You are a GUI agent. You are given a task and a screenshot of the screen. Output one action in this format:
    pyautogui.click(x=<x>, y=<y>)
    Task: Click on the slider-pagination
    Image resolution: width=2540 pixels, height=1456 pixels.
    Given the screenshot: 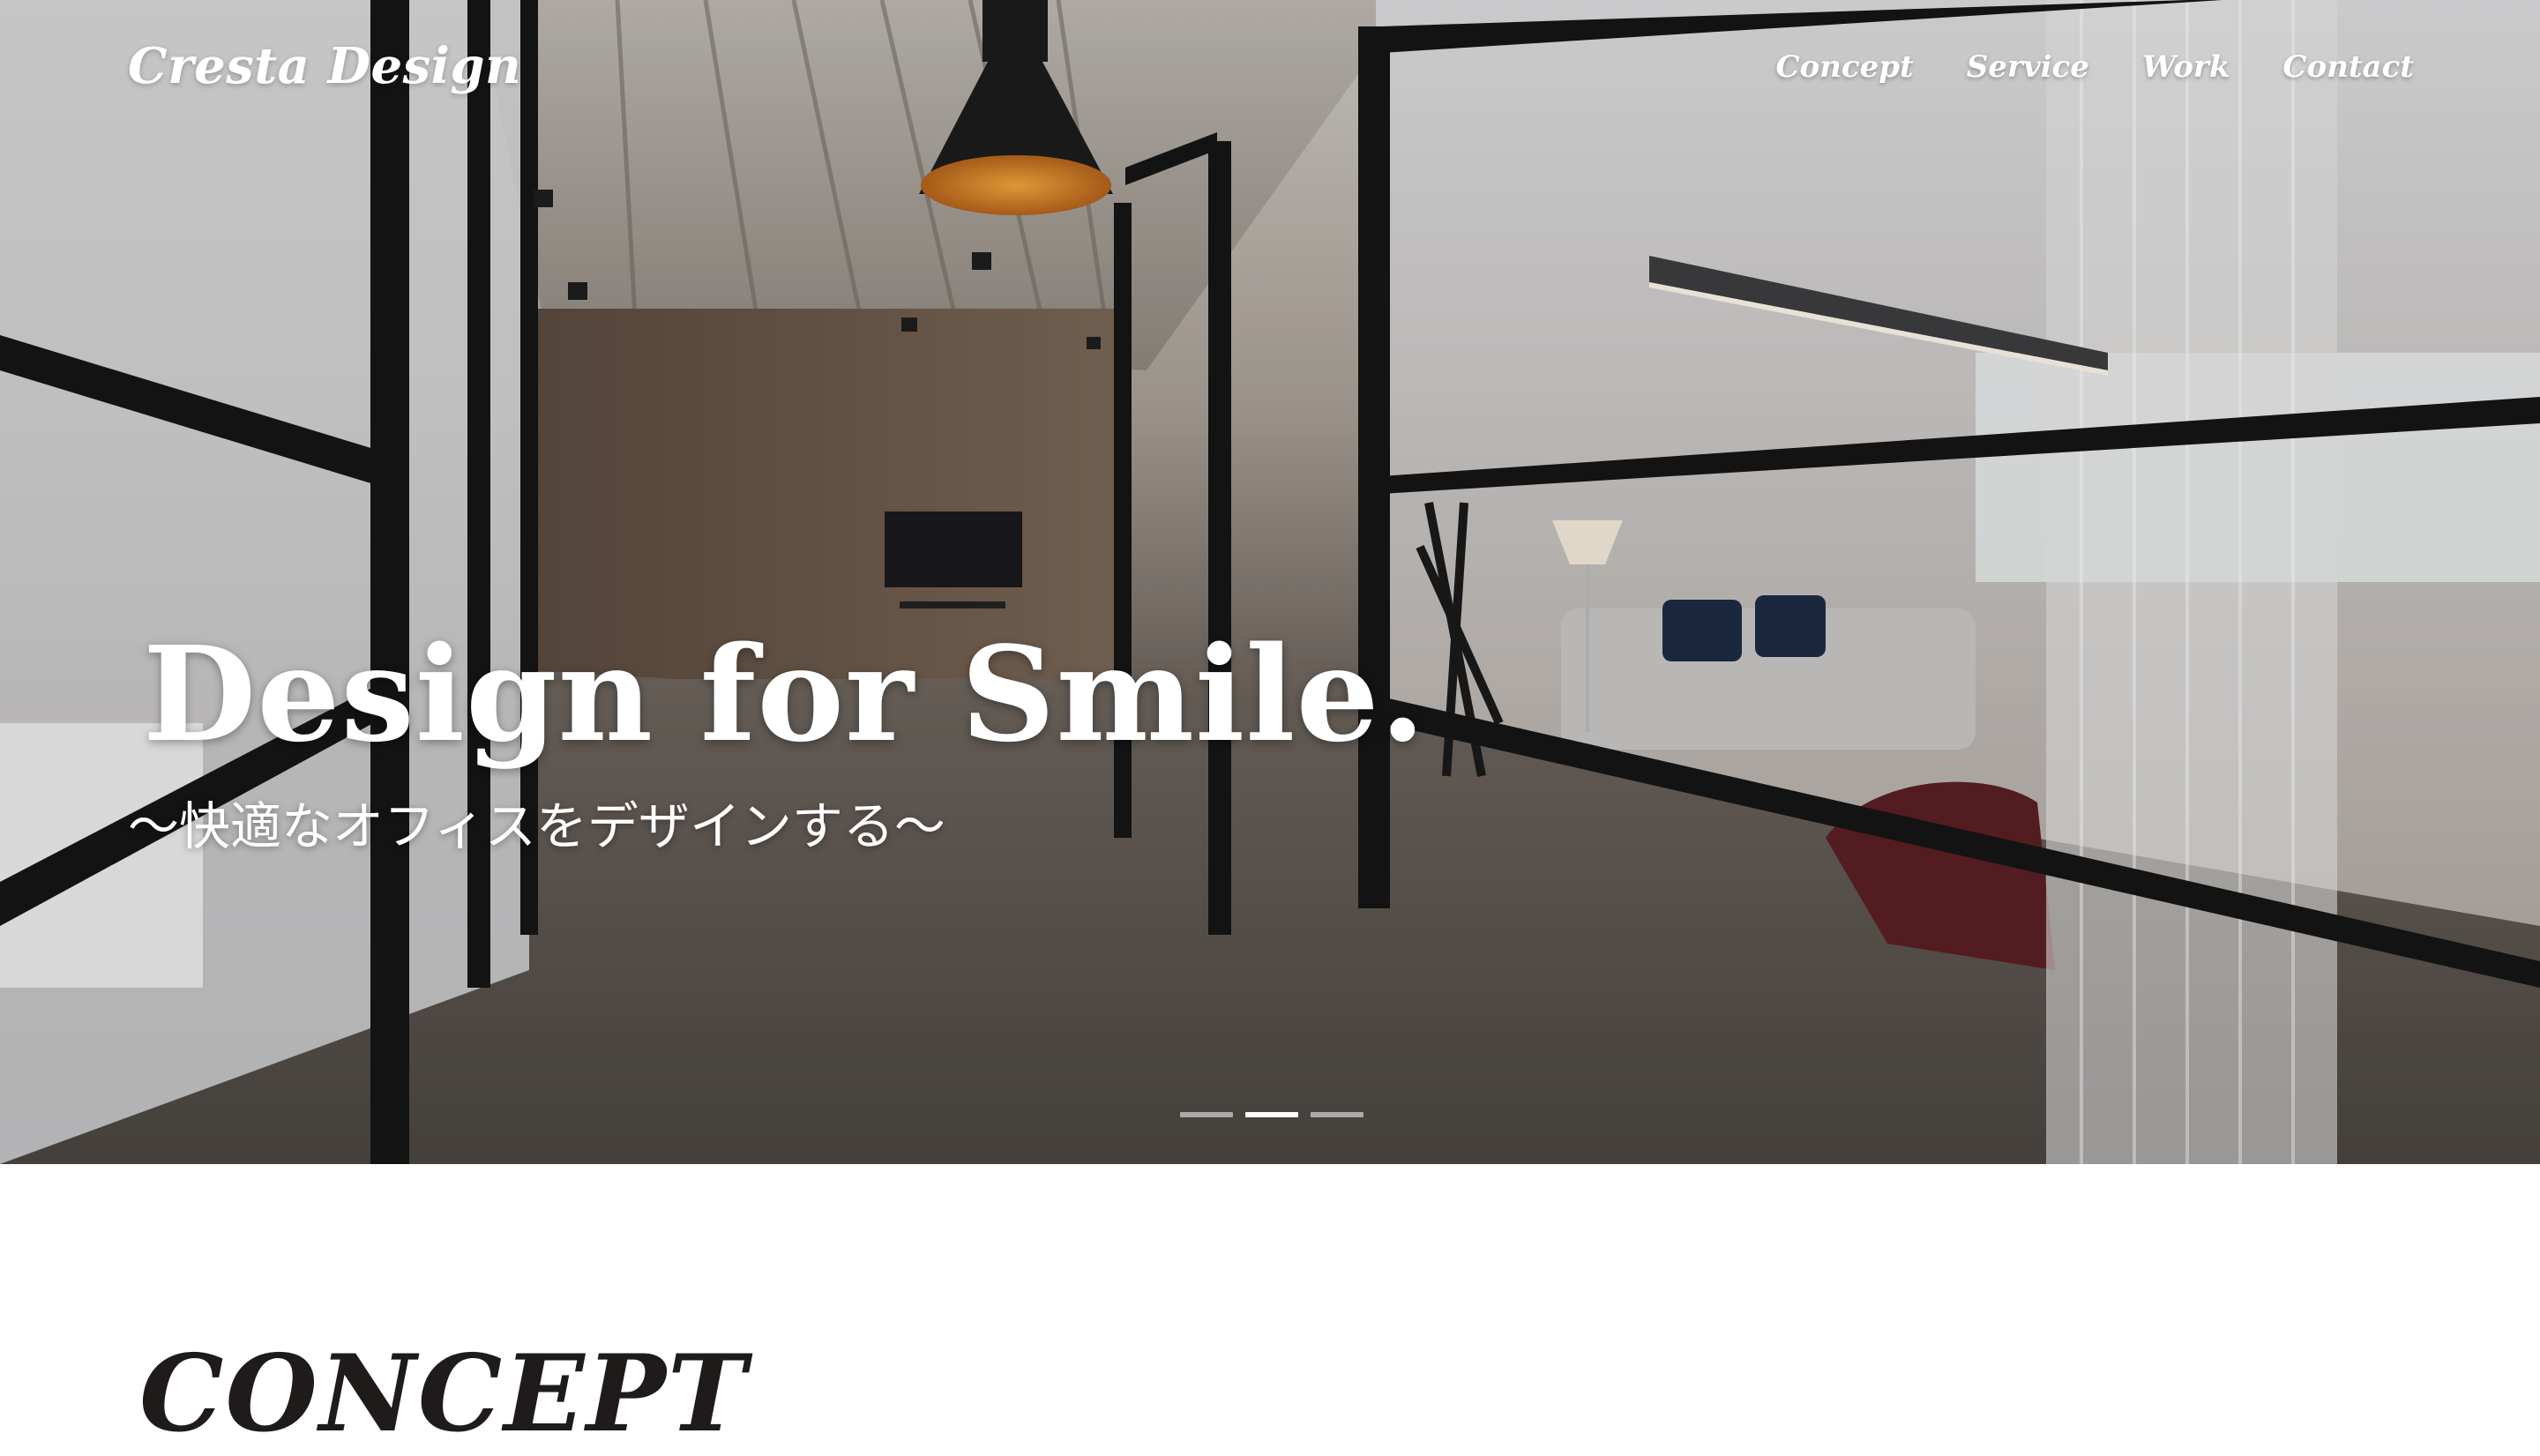 What is the action you would take?
    pyautogui.click(x=1271, y=1114)
    